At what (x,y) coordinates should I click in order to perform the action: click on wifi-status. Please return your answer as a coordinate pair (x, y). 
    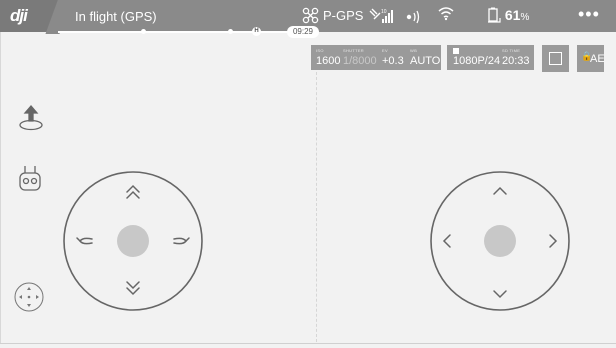
    Looking at the image, I should click on (446, 15).